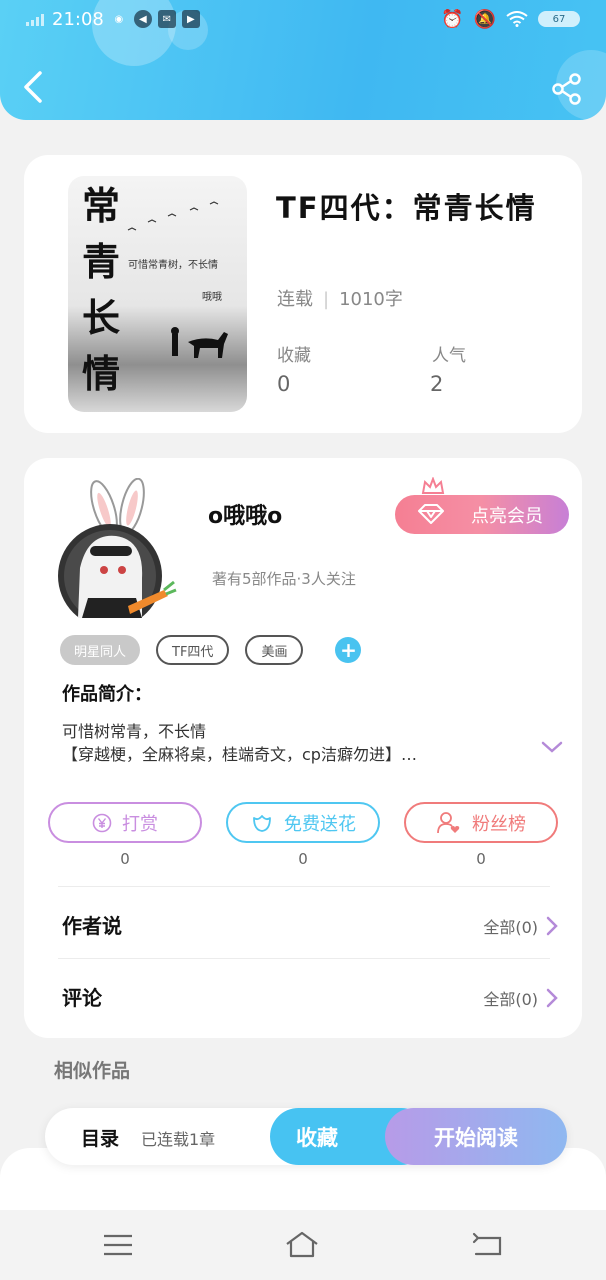 This screenshot has width=606, height=1280. What do you see at coordinates (487, 1245) in the screenshot?
I see `back-nav-icon` at bounding box center [487, 1245].